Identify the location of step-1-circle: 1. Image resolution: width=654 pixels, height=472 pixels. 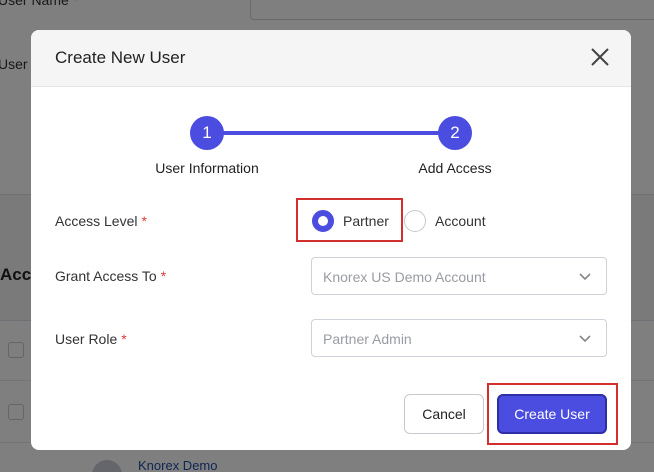
(207, 133).